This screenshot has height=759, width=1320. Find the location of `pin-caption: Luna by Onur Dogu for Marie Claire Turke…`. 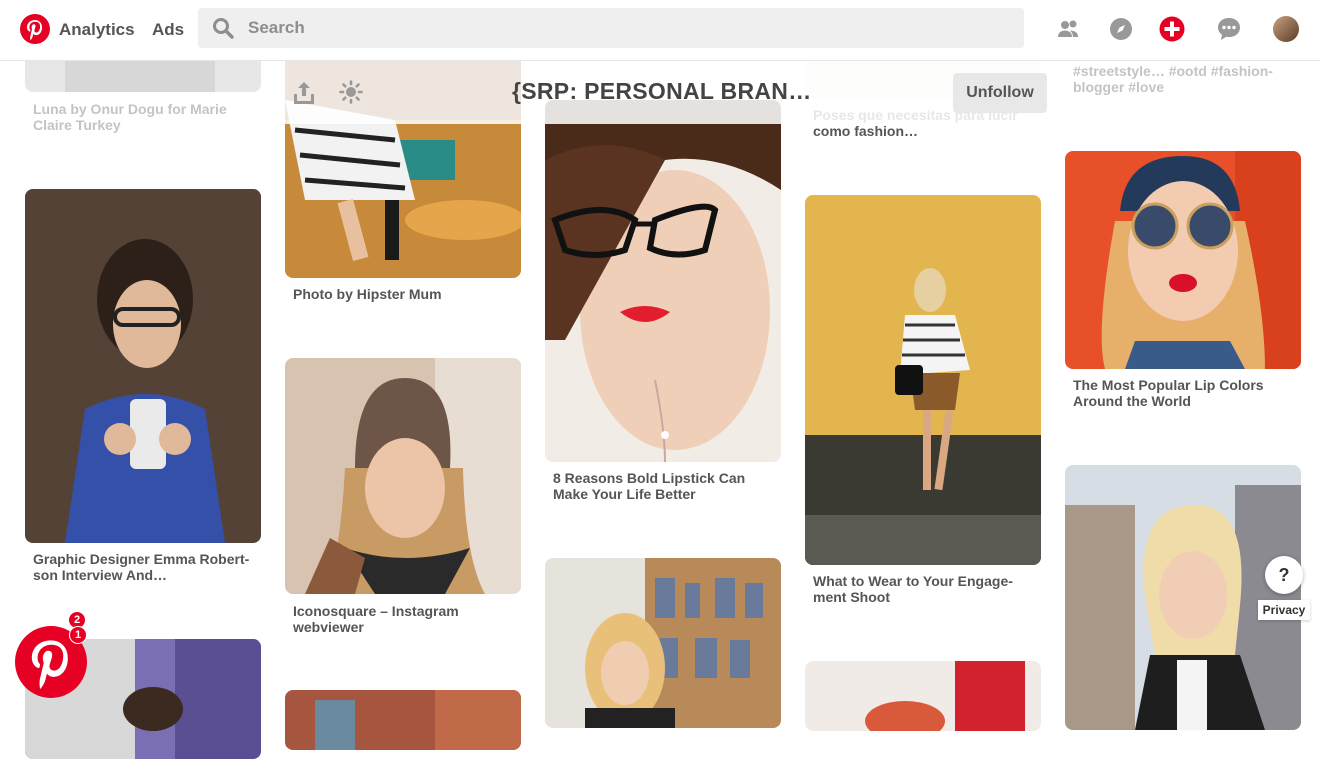

pin-caption: Luna by Onur Dogu for Marie Claire Turke… is located at coordinates (130, 117).